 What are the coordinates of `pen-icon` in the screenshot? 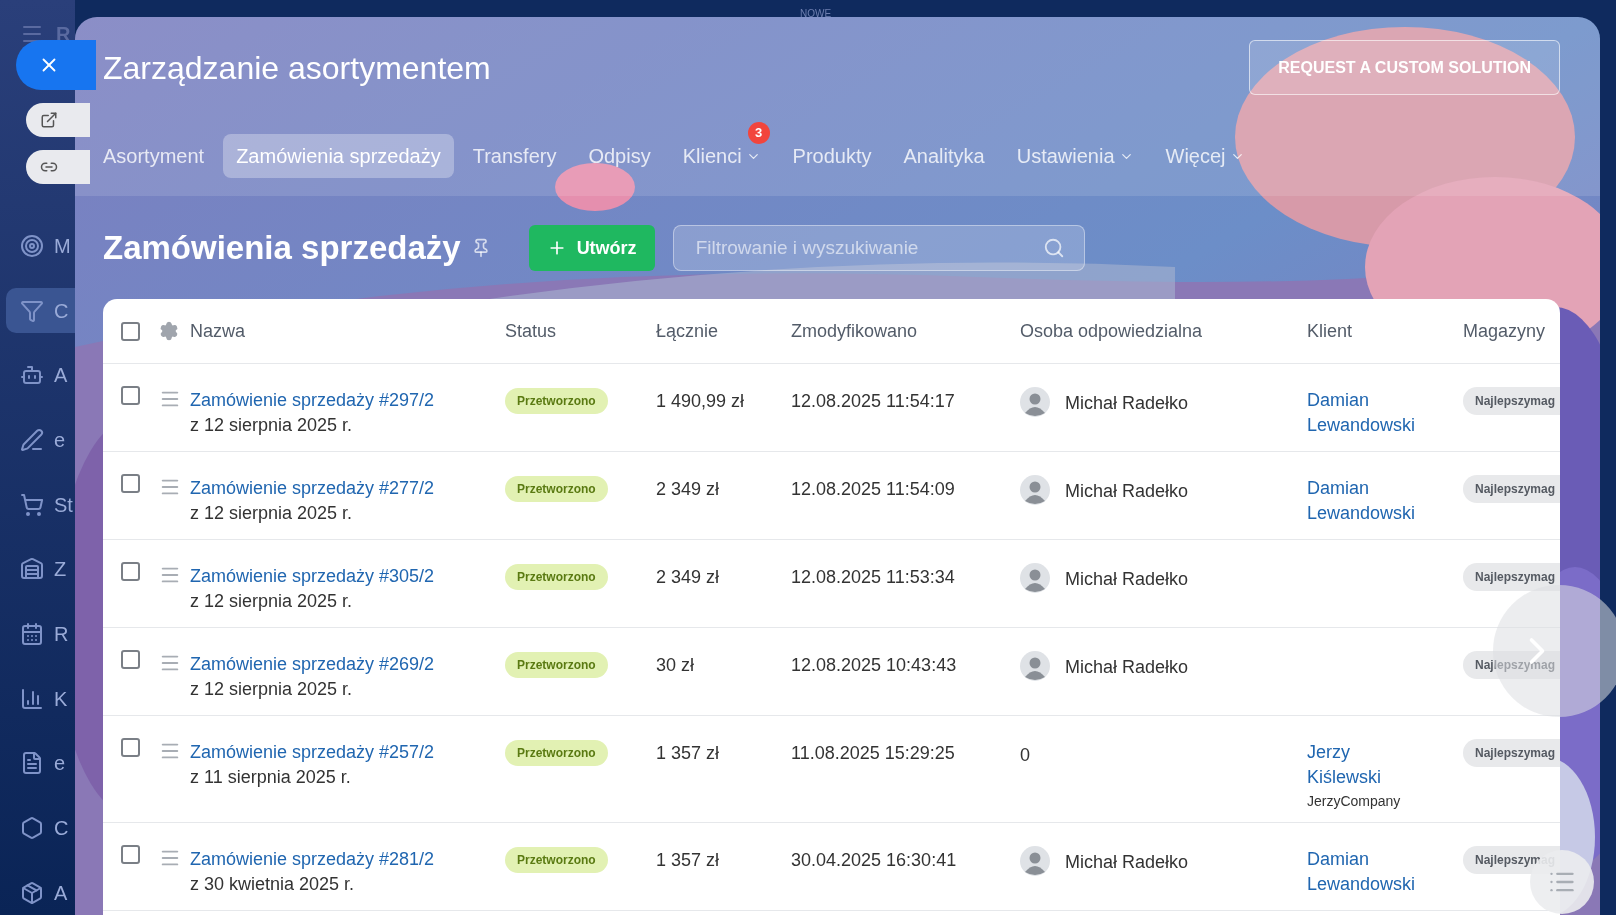 It's located at (32, 439).